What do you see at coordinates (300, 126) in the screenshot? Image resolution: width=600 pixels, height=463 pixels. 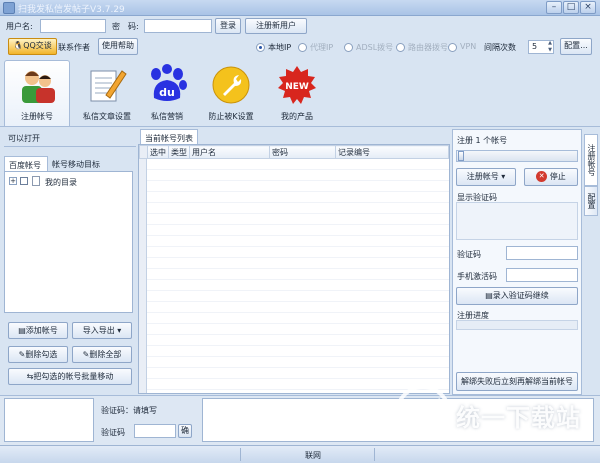 I see `toolbar-divider` at bounding box center [300, 126].